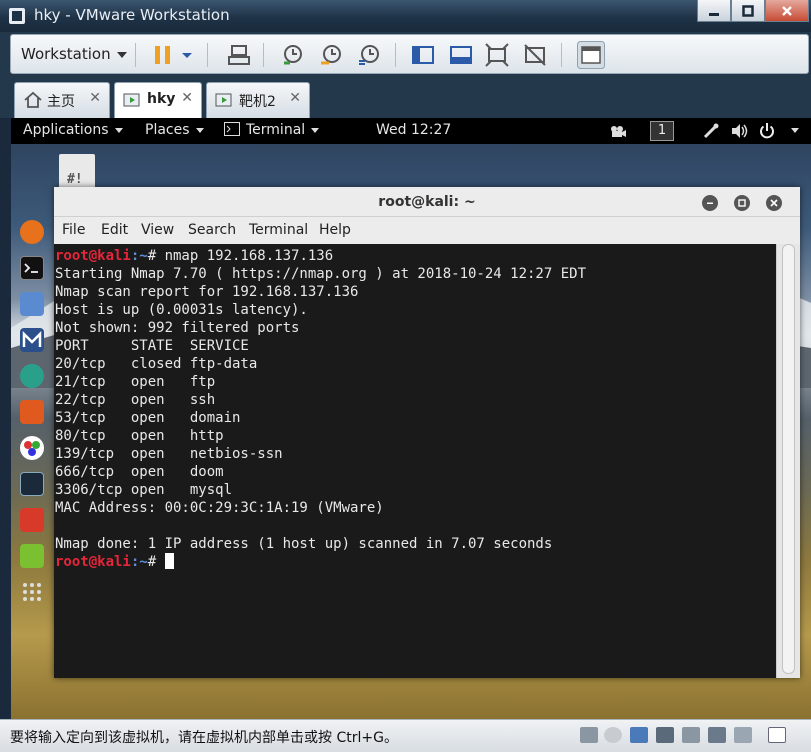 This screenshot has width=811, height=752. Describe the element at coordinates (32, 304) in the screenshot. I see `files-icon` at that location.